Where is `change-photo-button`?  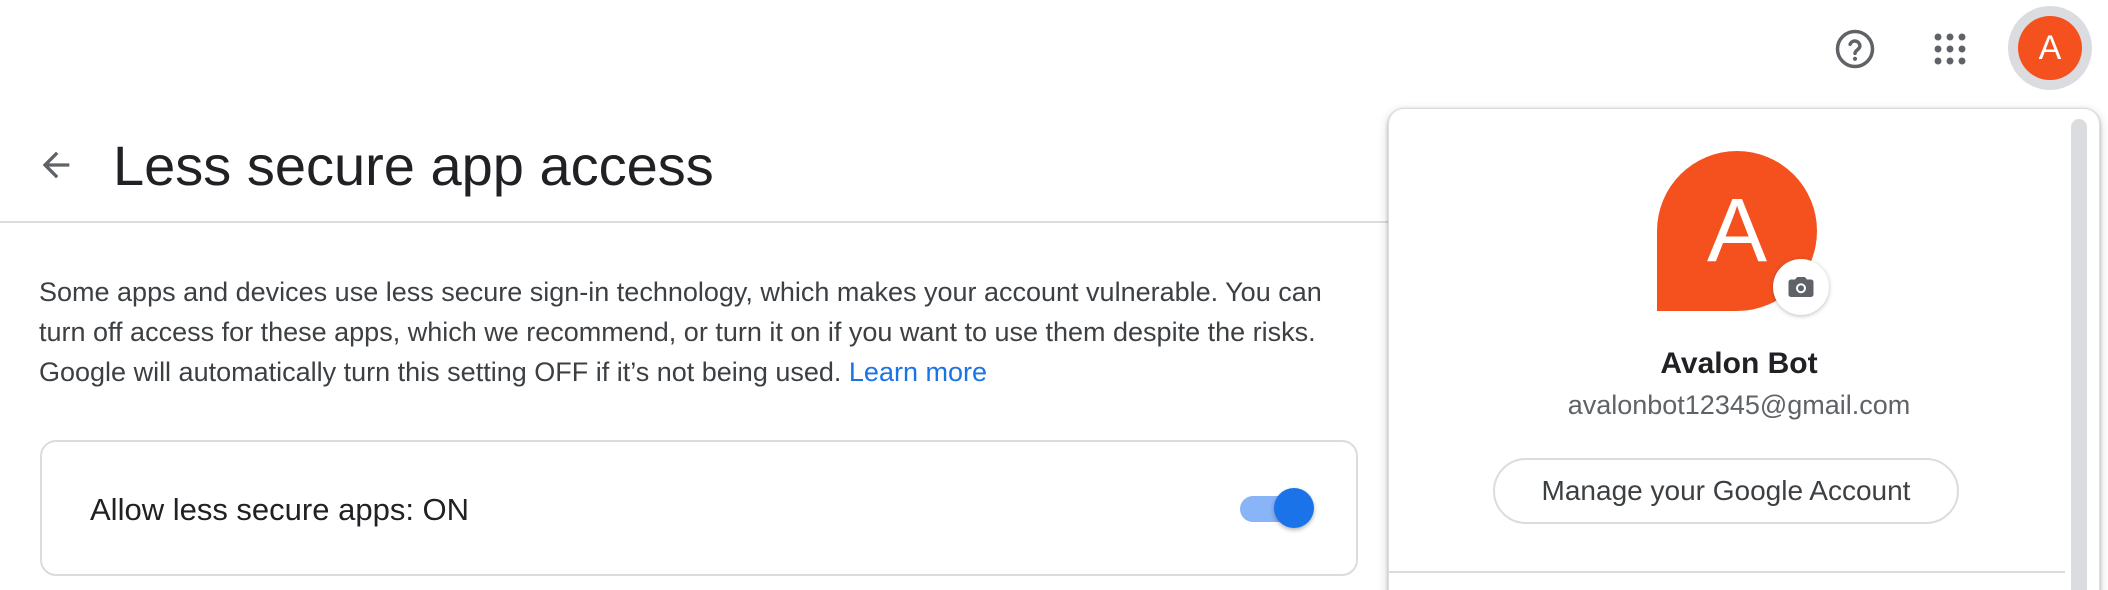 change-photo-button is located at coordinates (1801, 287).